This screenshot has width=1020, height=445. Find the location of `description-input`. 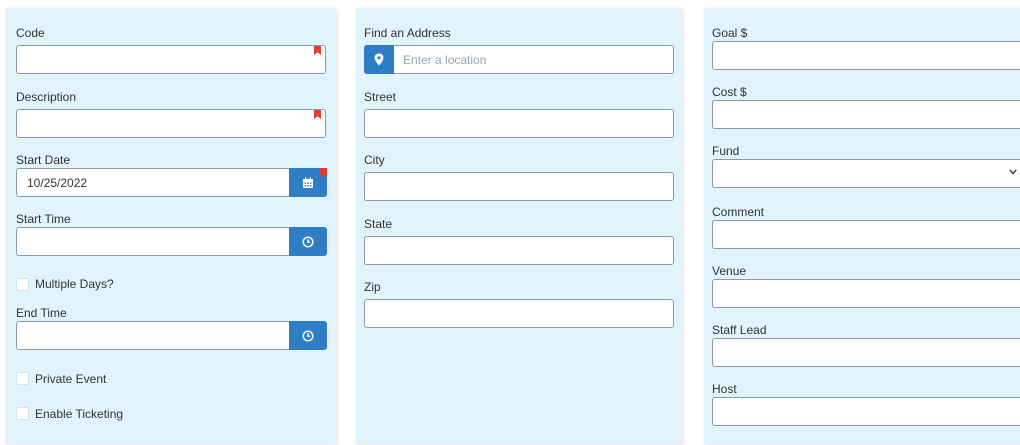

description-input is located at coordinates (171, 123).